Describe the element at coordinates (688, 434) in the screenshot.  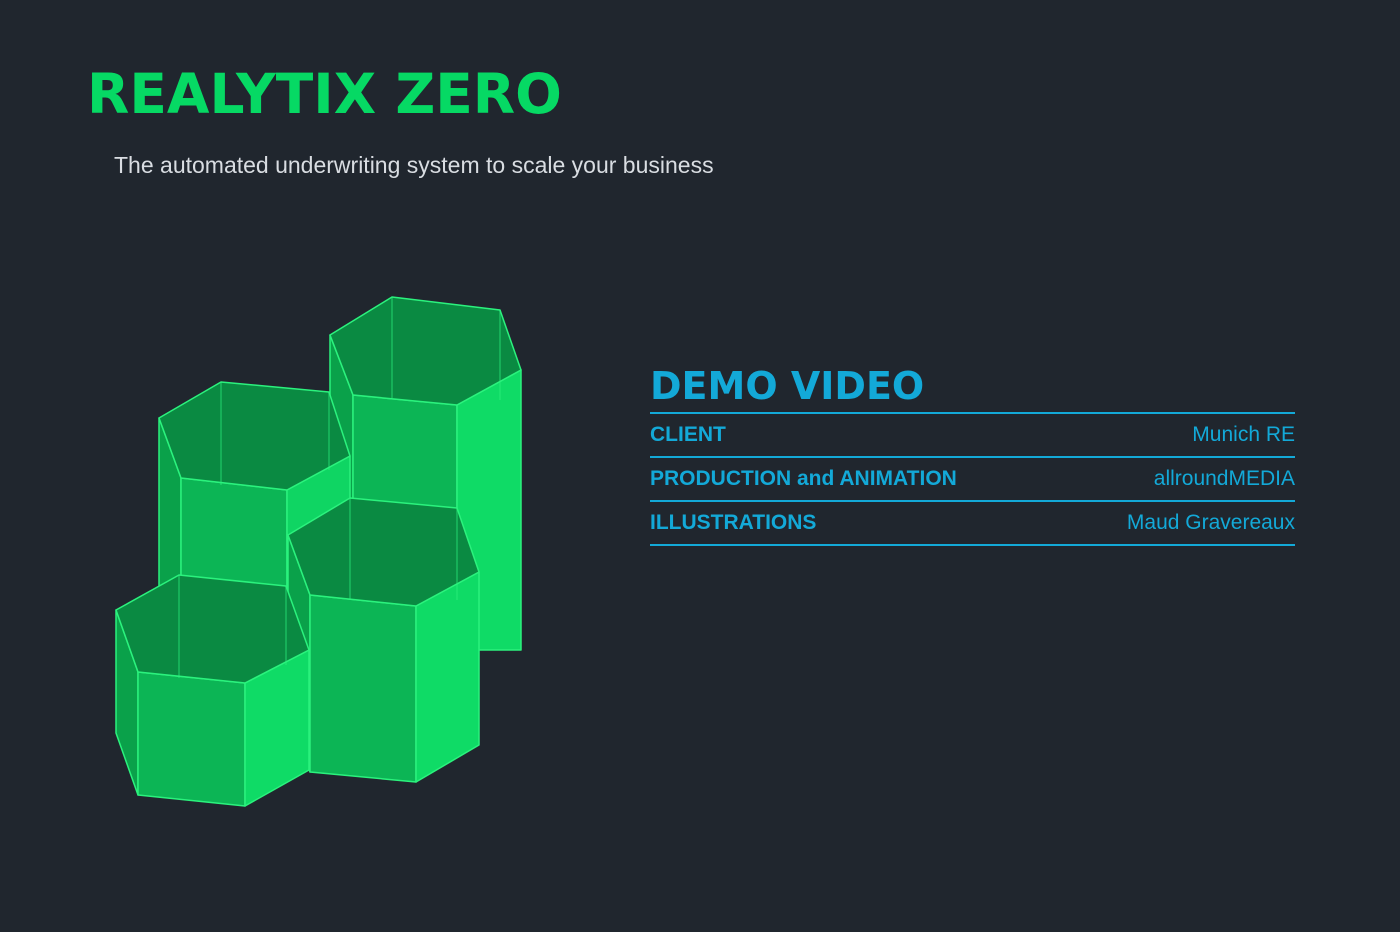
I see `credit-label: CLIENT` at that location.